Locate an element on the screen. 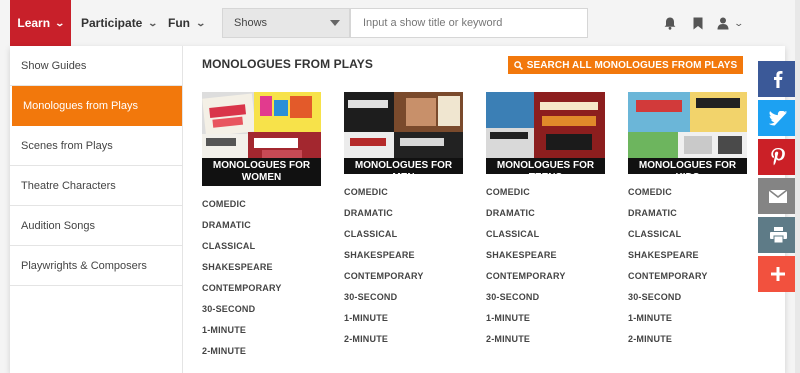 The image size is (800, 373). search-icon is located at coordinates (518, 65).